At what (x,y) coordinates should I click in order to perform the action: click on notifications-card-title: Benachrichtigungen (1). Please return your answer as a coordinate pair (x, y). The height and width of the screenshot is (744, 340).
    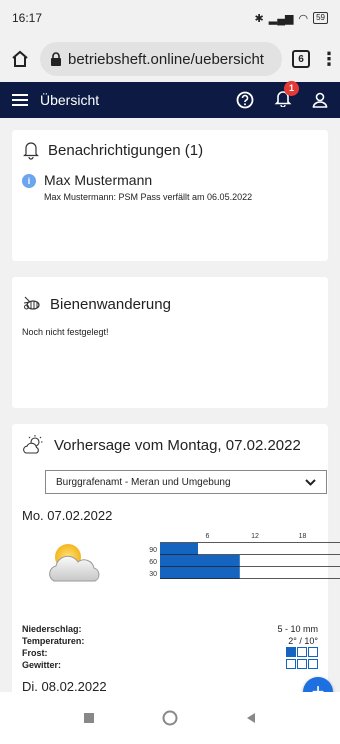
    Looking at the image, I should click on (126, 150).